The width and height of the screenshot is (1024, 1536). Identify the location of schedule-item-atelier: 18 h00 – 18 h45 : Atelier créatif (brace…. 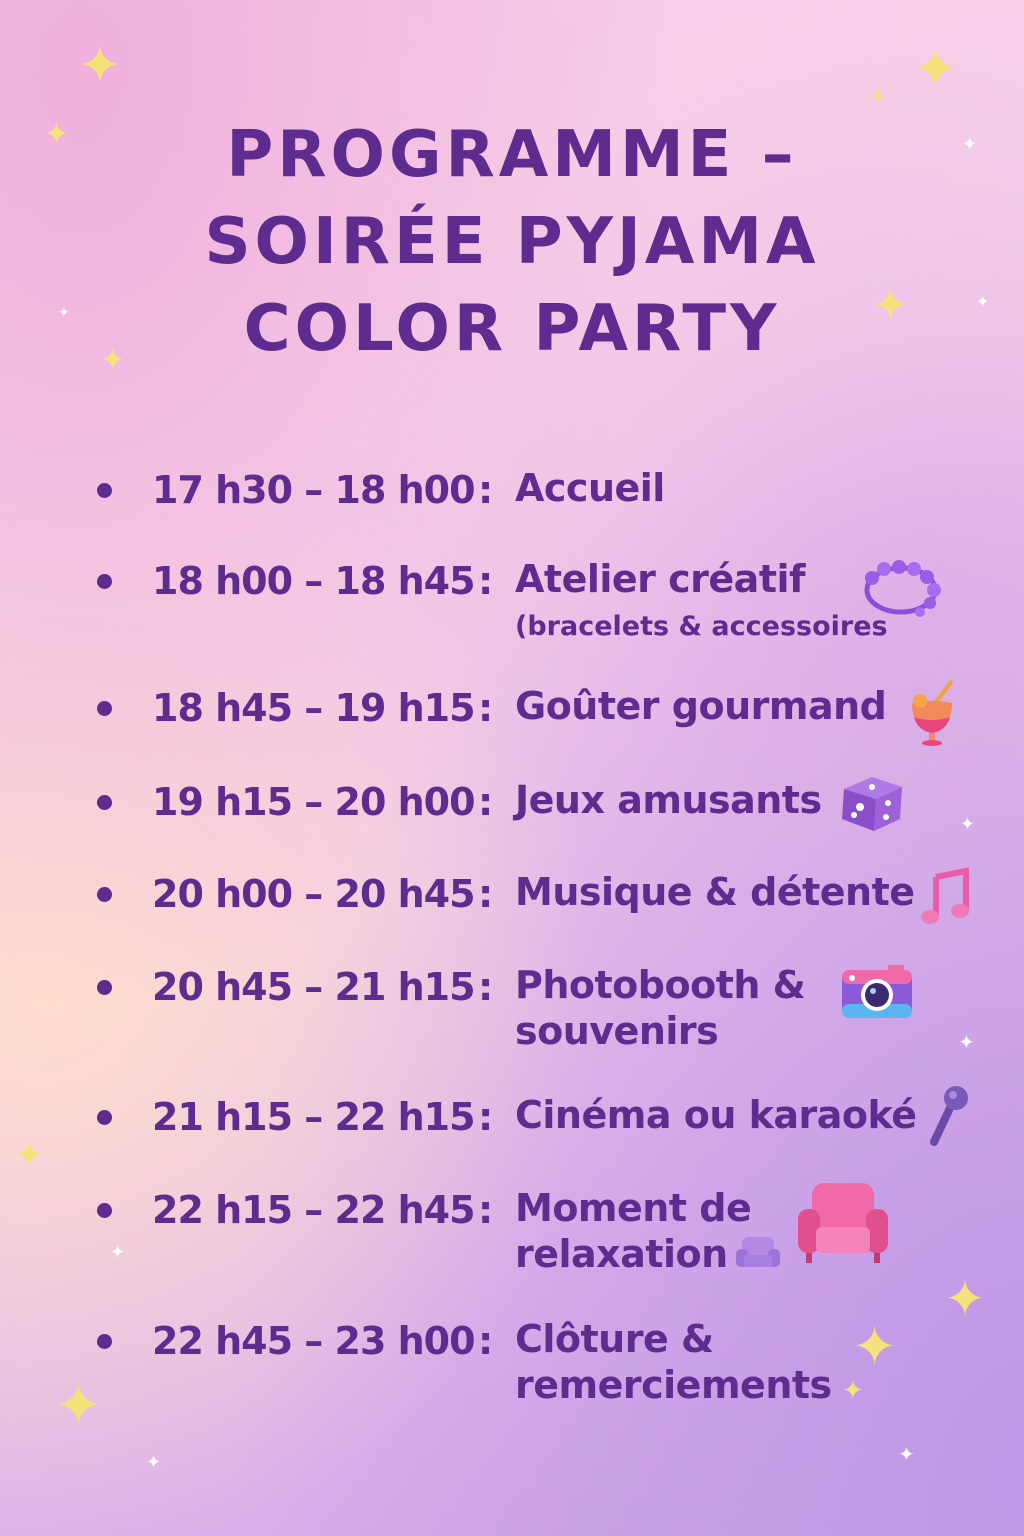
(512, 599).